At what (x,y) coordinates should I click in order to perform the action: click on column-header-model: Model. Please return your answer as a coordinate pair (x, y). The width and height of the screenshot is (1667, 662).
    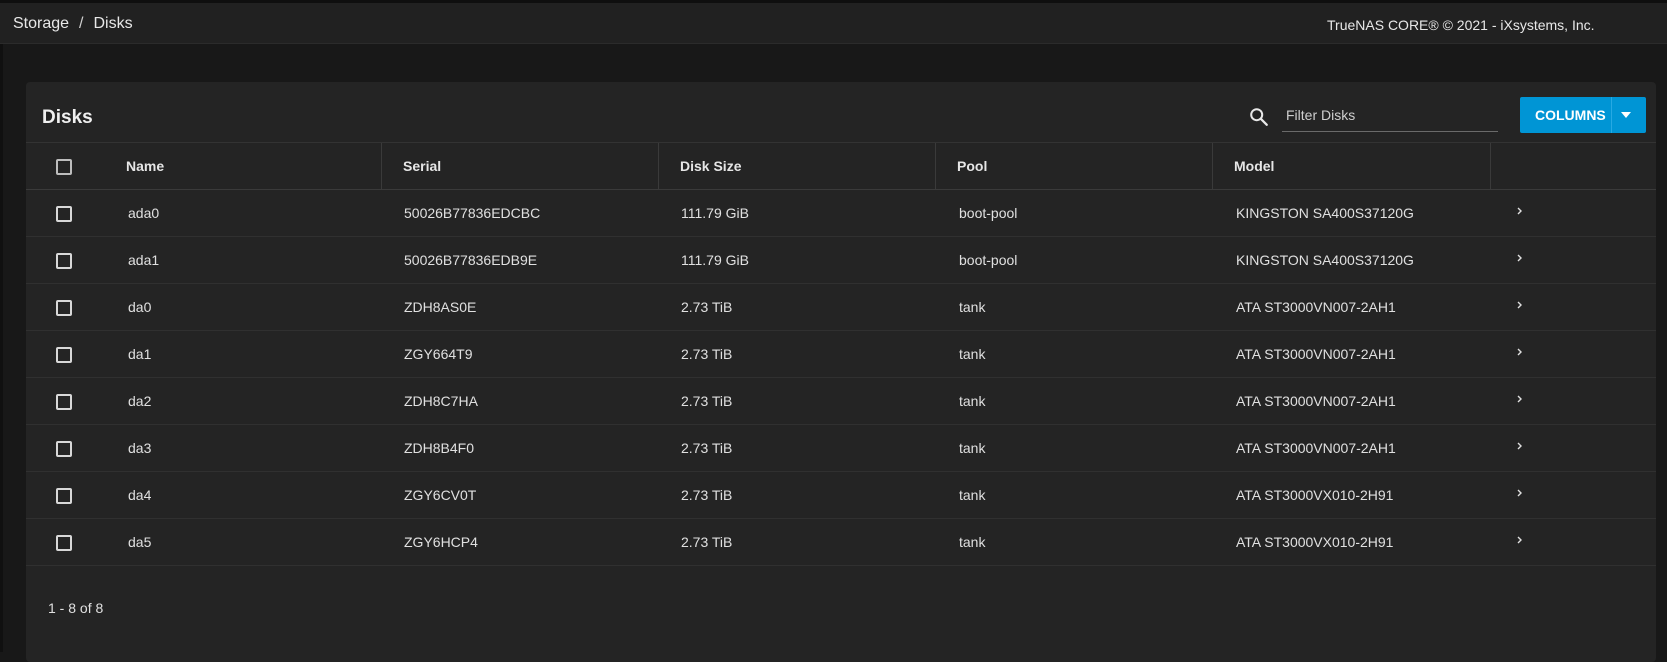
    Looking at the image, I should click on (1352, 166).